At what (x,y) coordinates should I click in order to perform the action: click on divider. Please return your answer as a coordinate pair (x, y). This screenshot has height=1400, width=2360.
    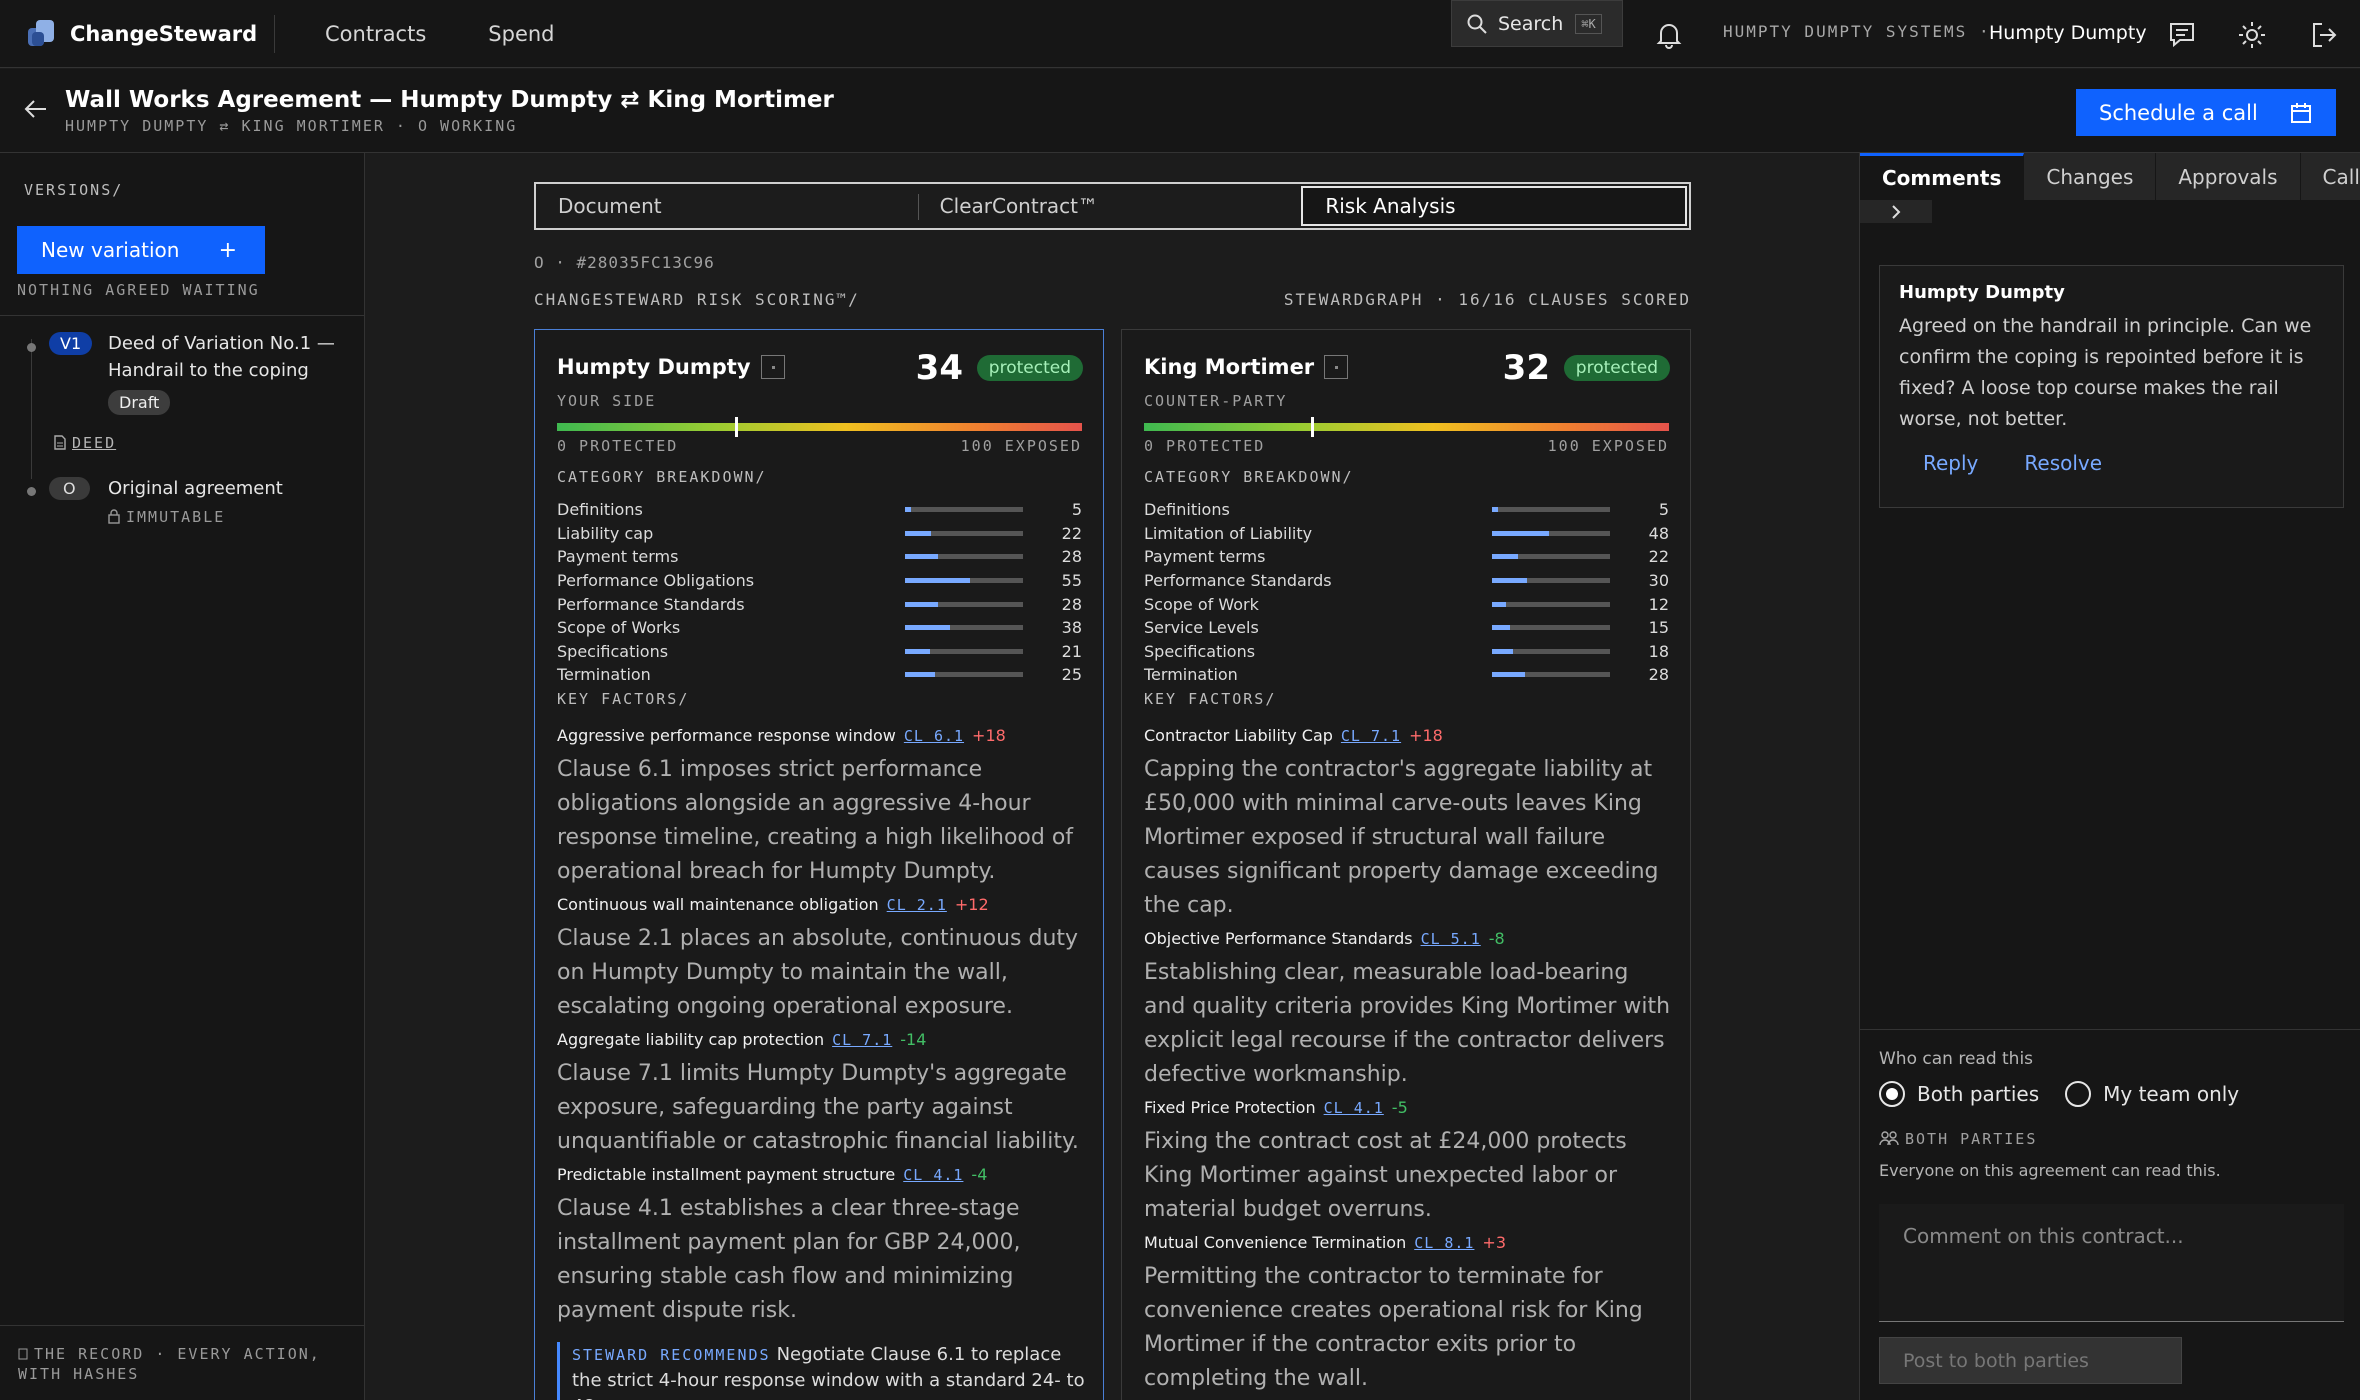
    Looking at the image, I should click on (182, 315).